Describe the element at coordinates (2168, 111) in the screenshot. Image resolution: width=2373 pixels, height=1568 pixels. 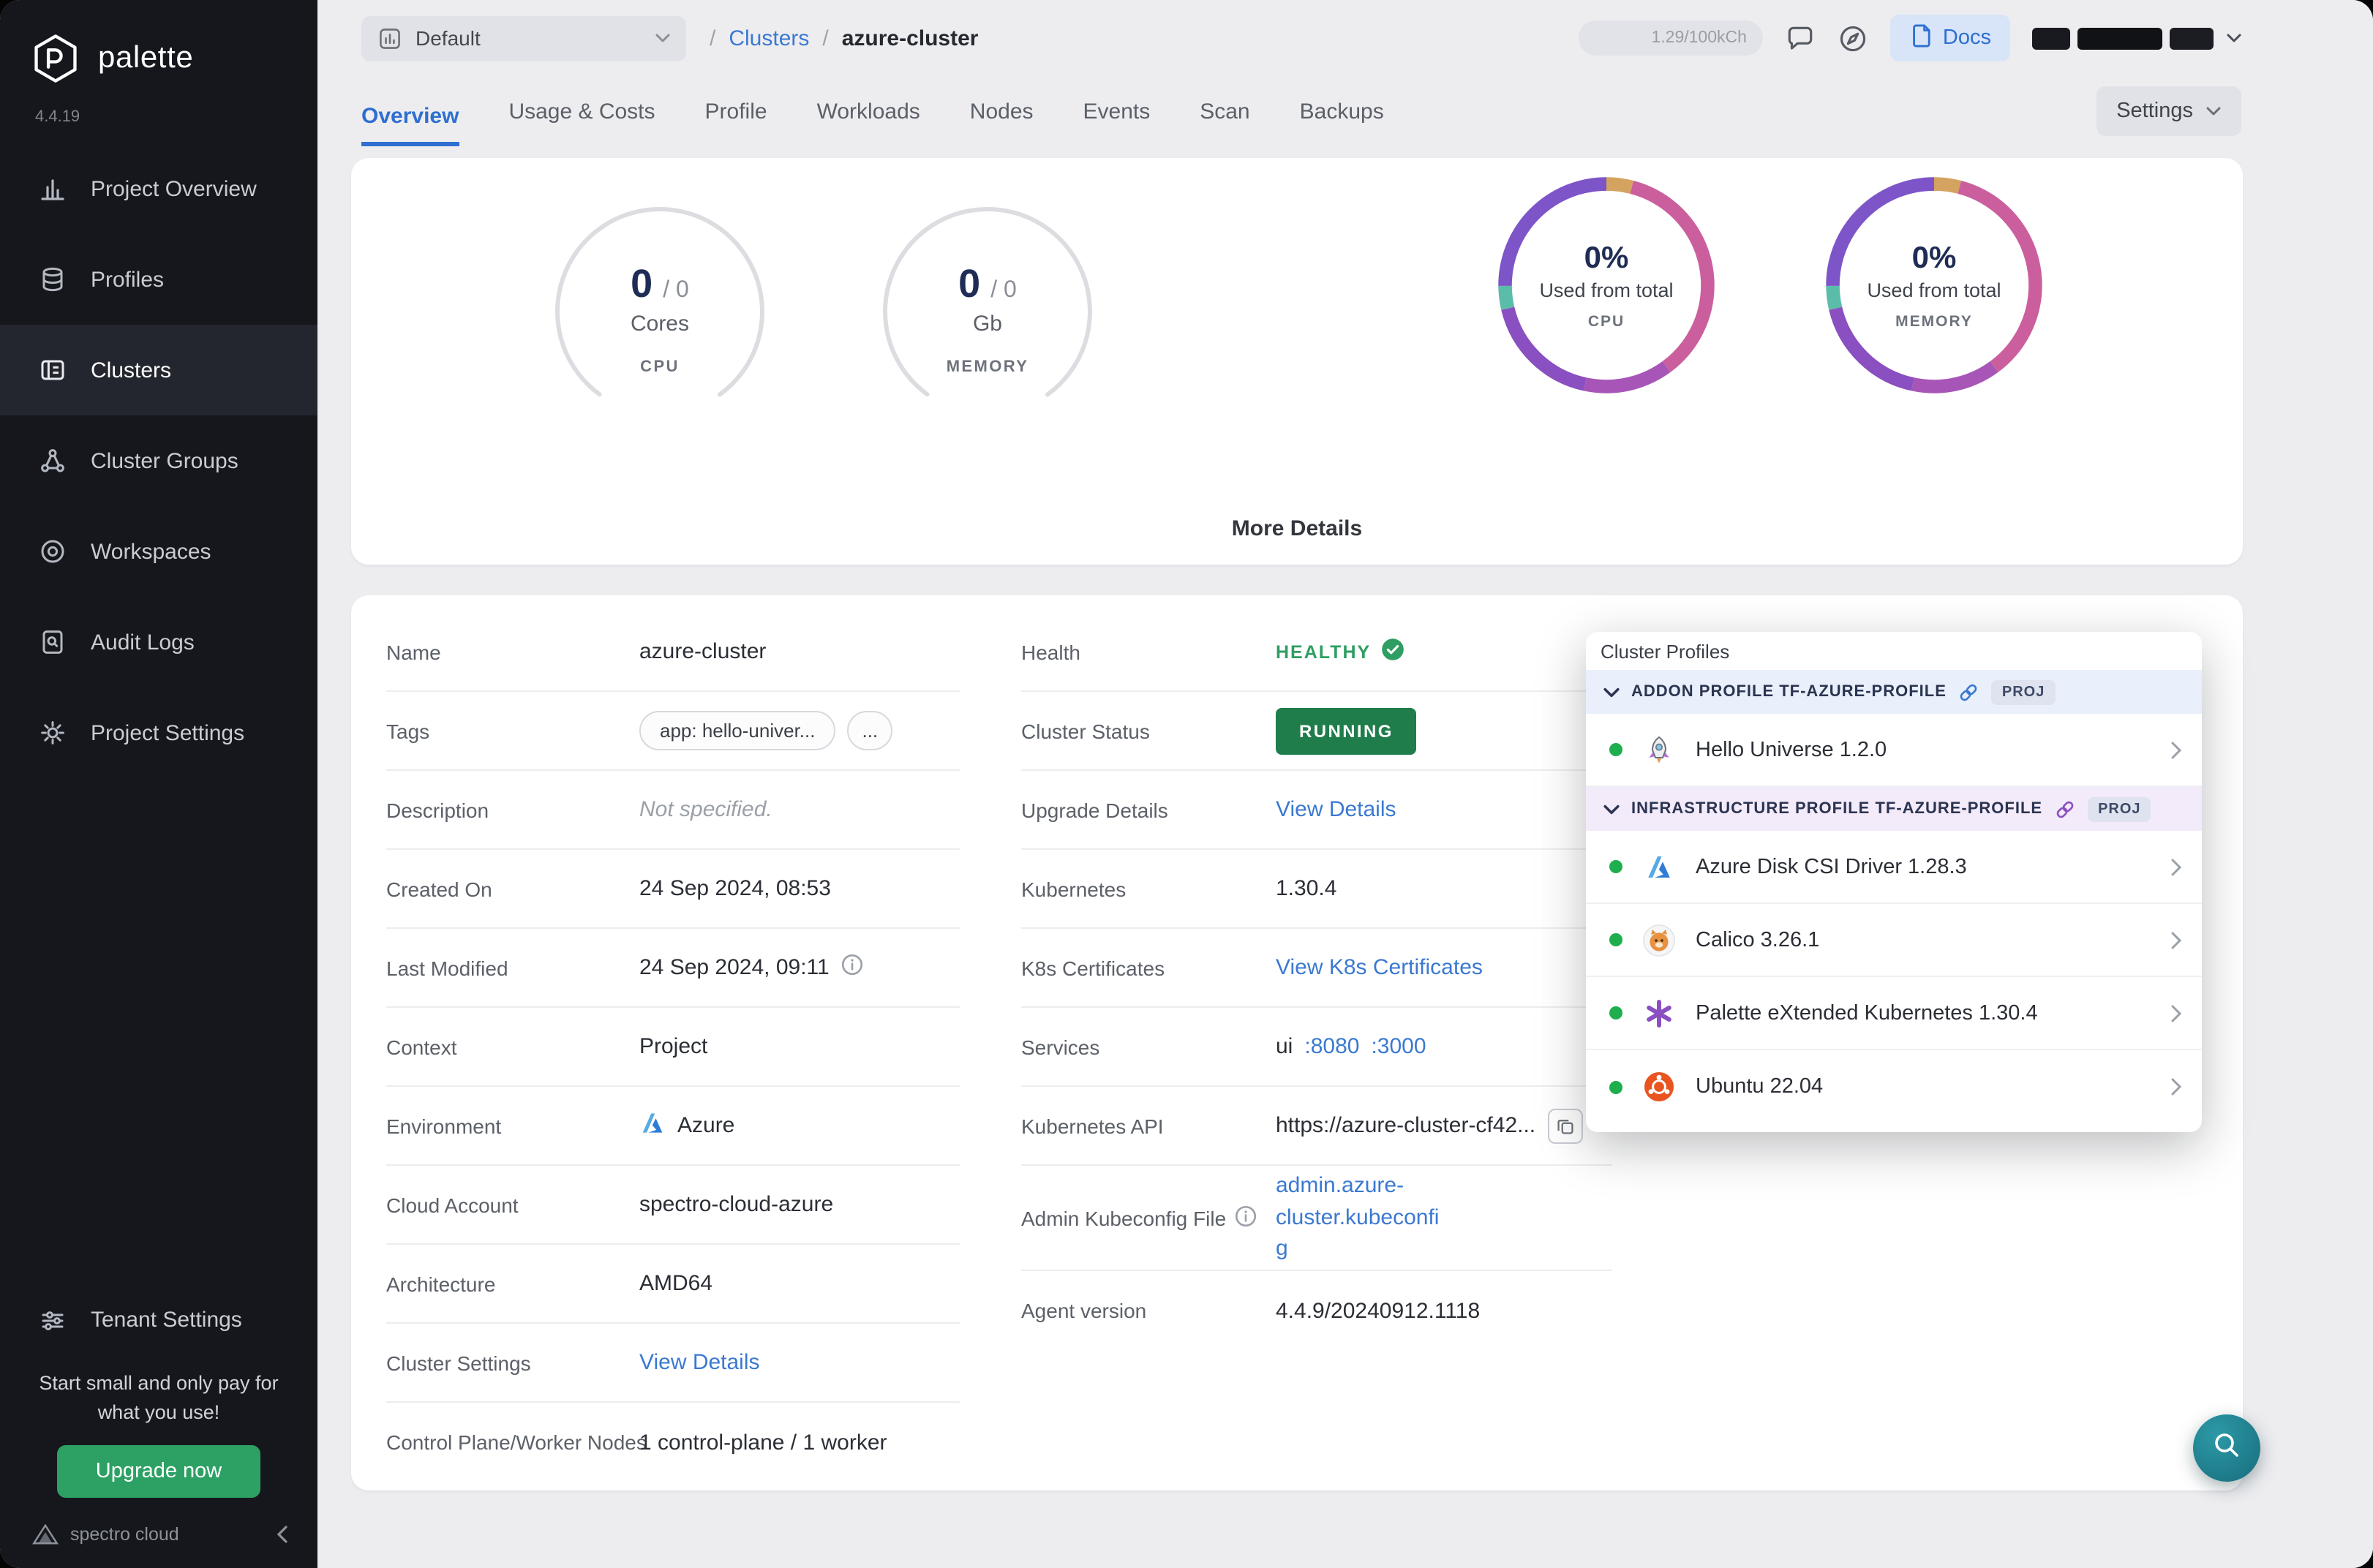
I see `settings-button: Settings` at that location.